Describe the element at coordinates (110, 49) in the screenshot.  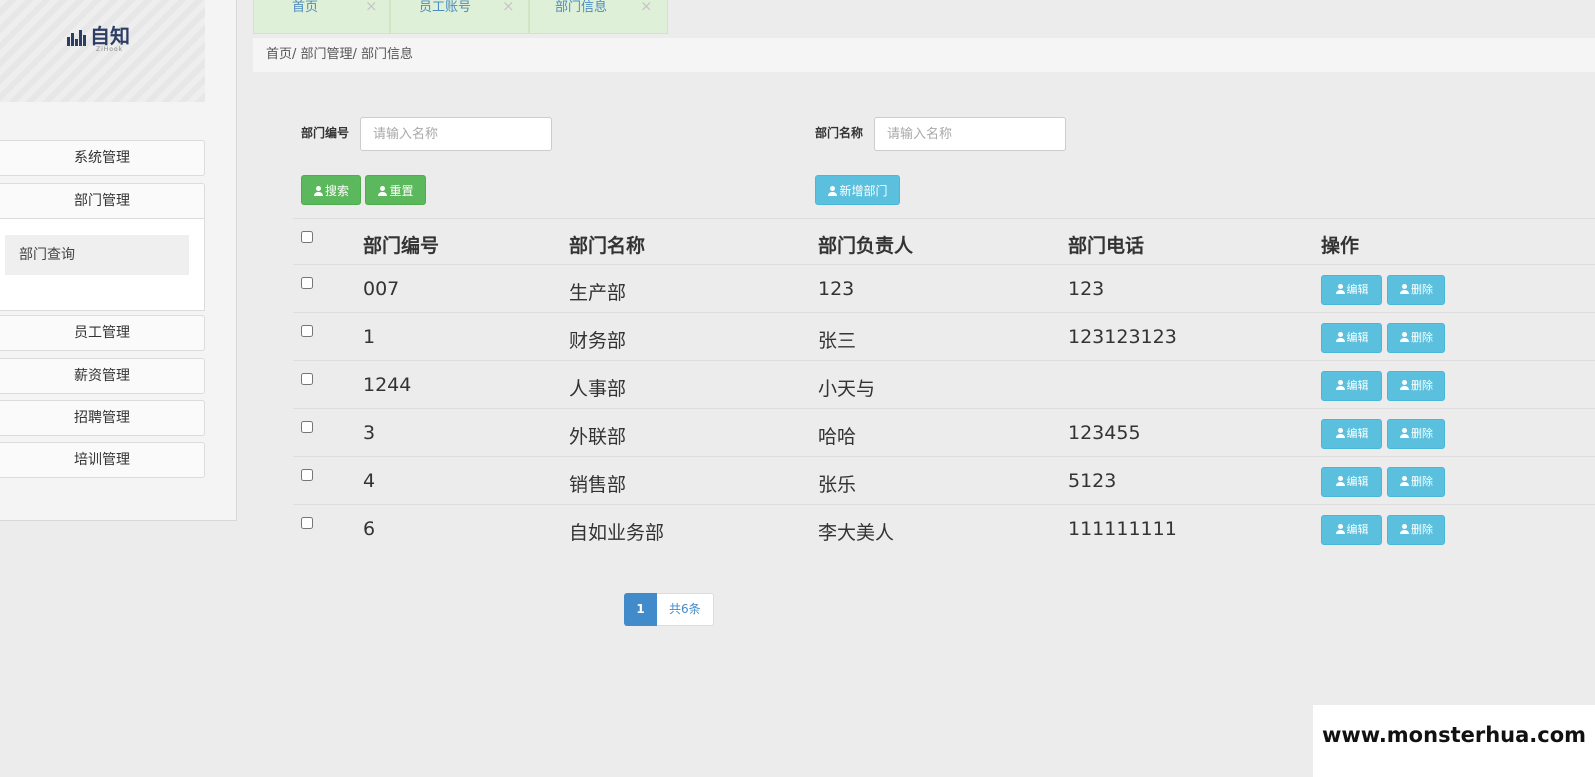
I see `logo-subtext: ZiHook` at that location.